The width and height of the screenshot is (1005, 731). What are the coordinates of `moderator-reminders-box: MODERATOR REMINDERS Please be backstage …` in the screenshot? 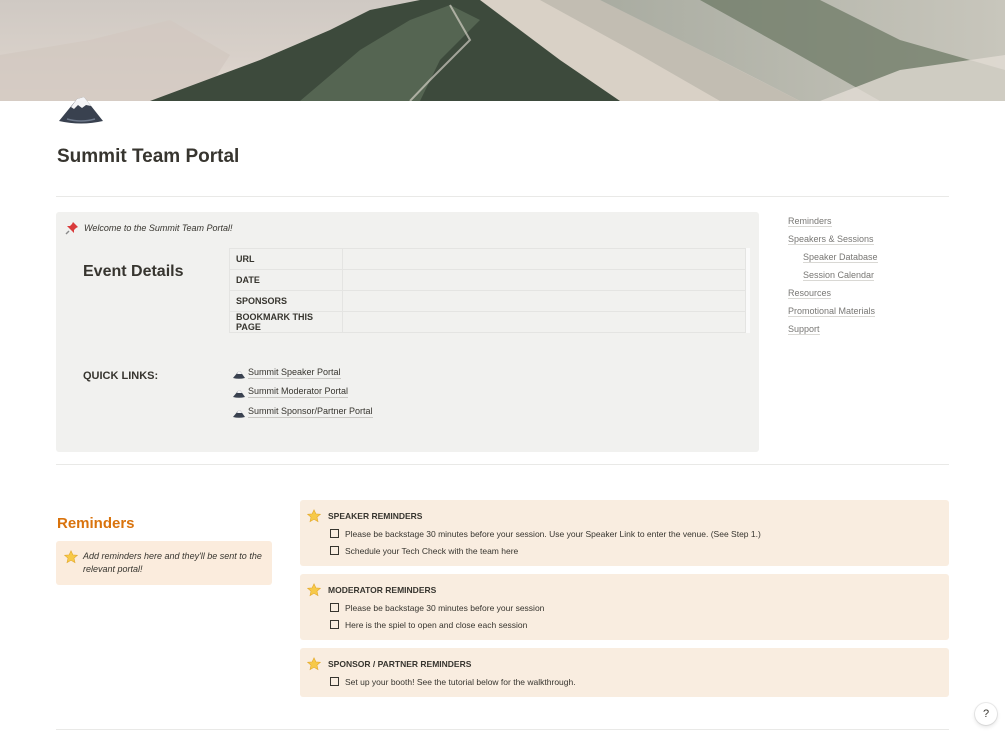 It's located at (624, 607).